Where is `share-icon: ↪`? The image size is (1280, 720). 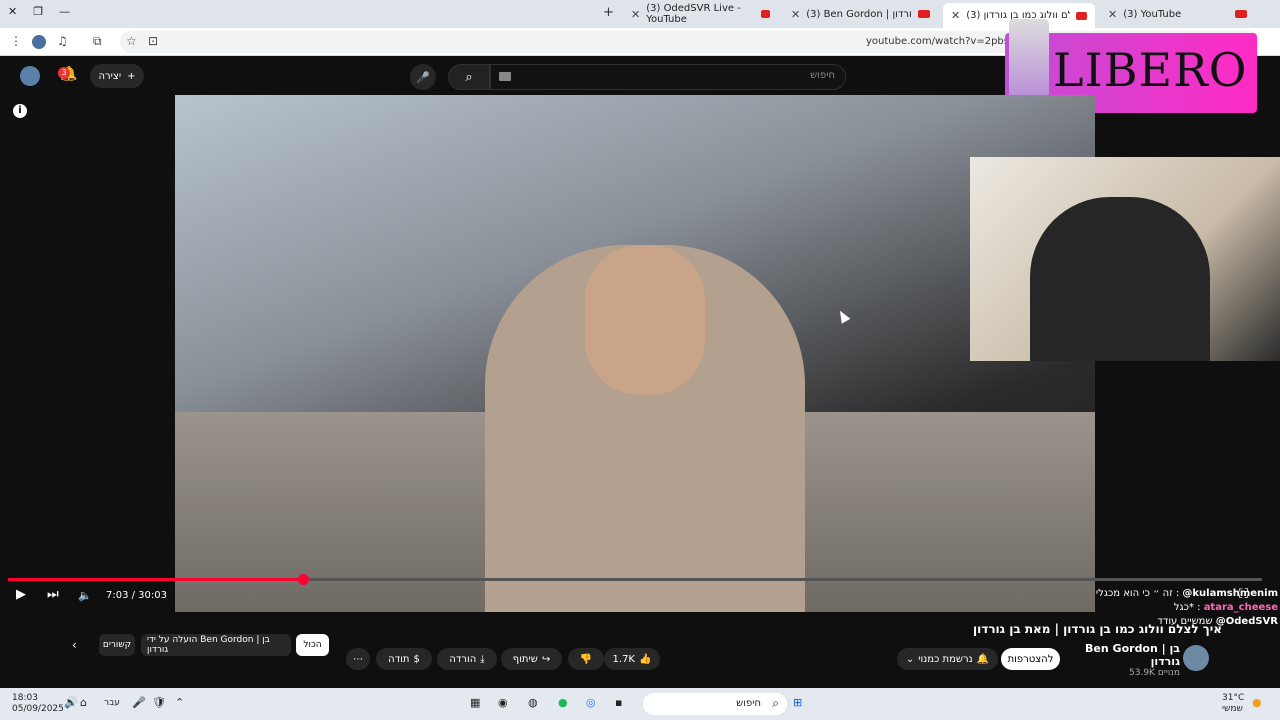
share-icon: ↪ is located at coordinates (546, 659).